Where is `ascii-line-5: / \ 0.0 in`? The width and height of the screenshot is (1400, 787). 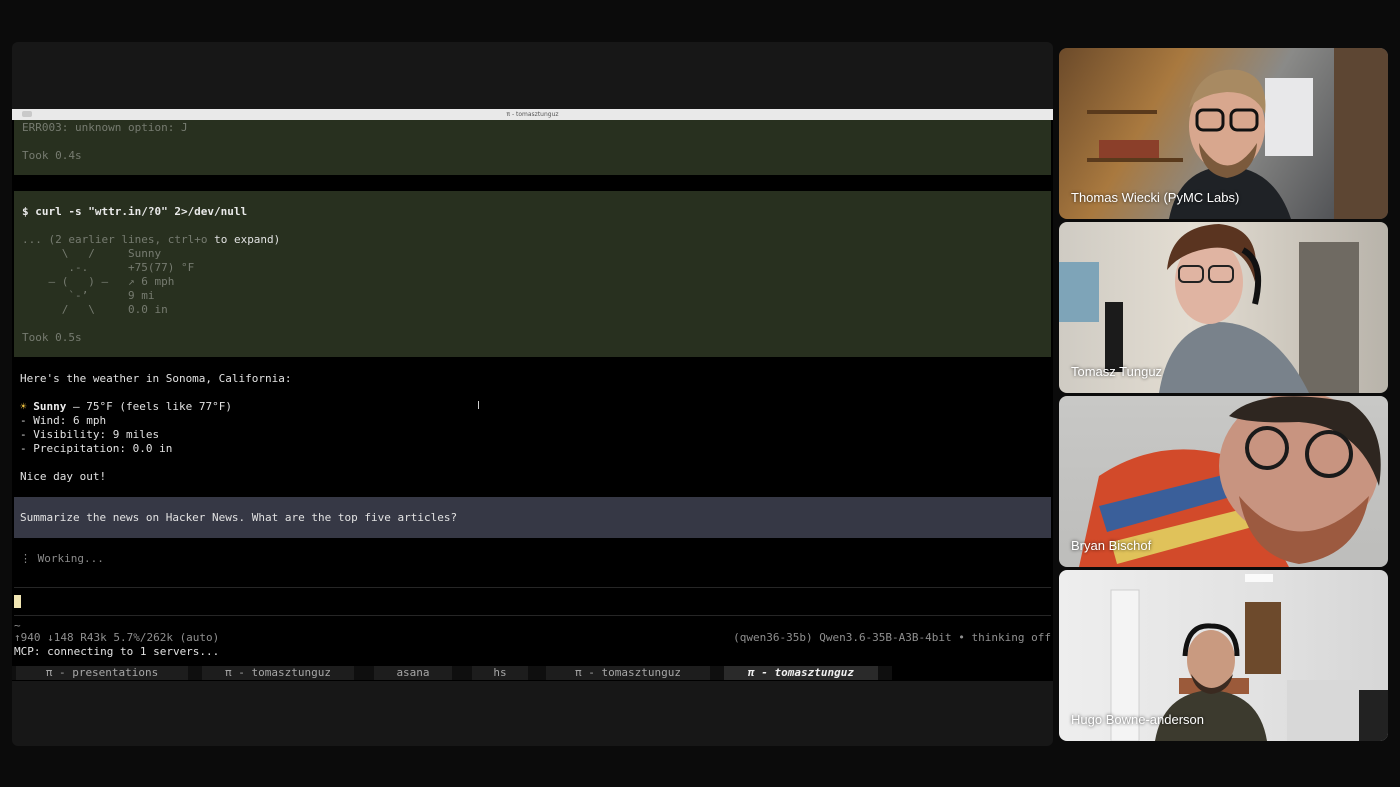
ascii-line-5: / \ 0.0 in is located at coordinates (95, 309).